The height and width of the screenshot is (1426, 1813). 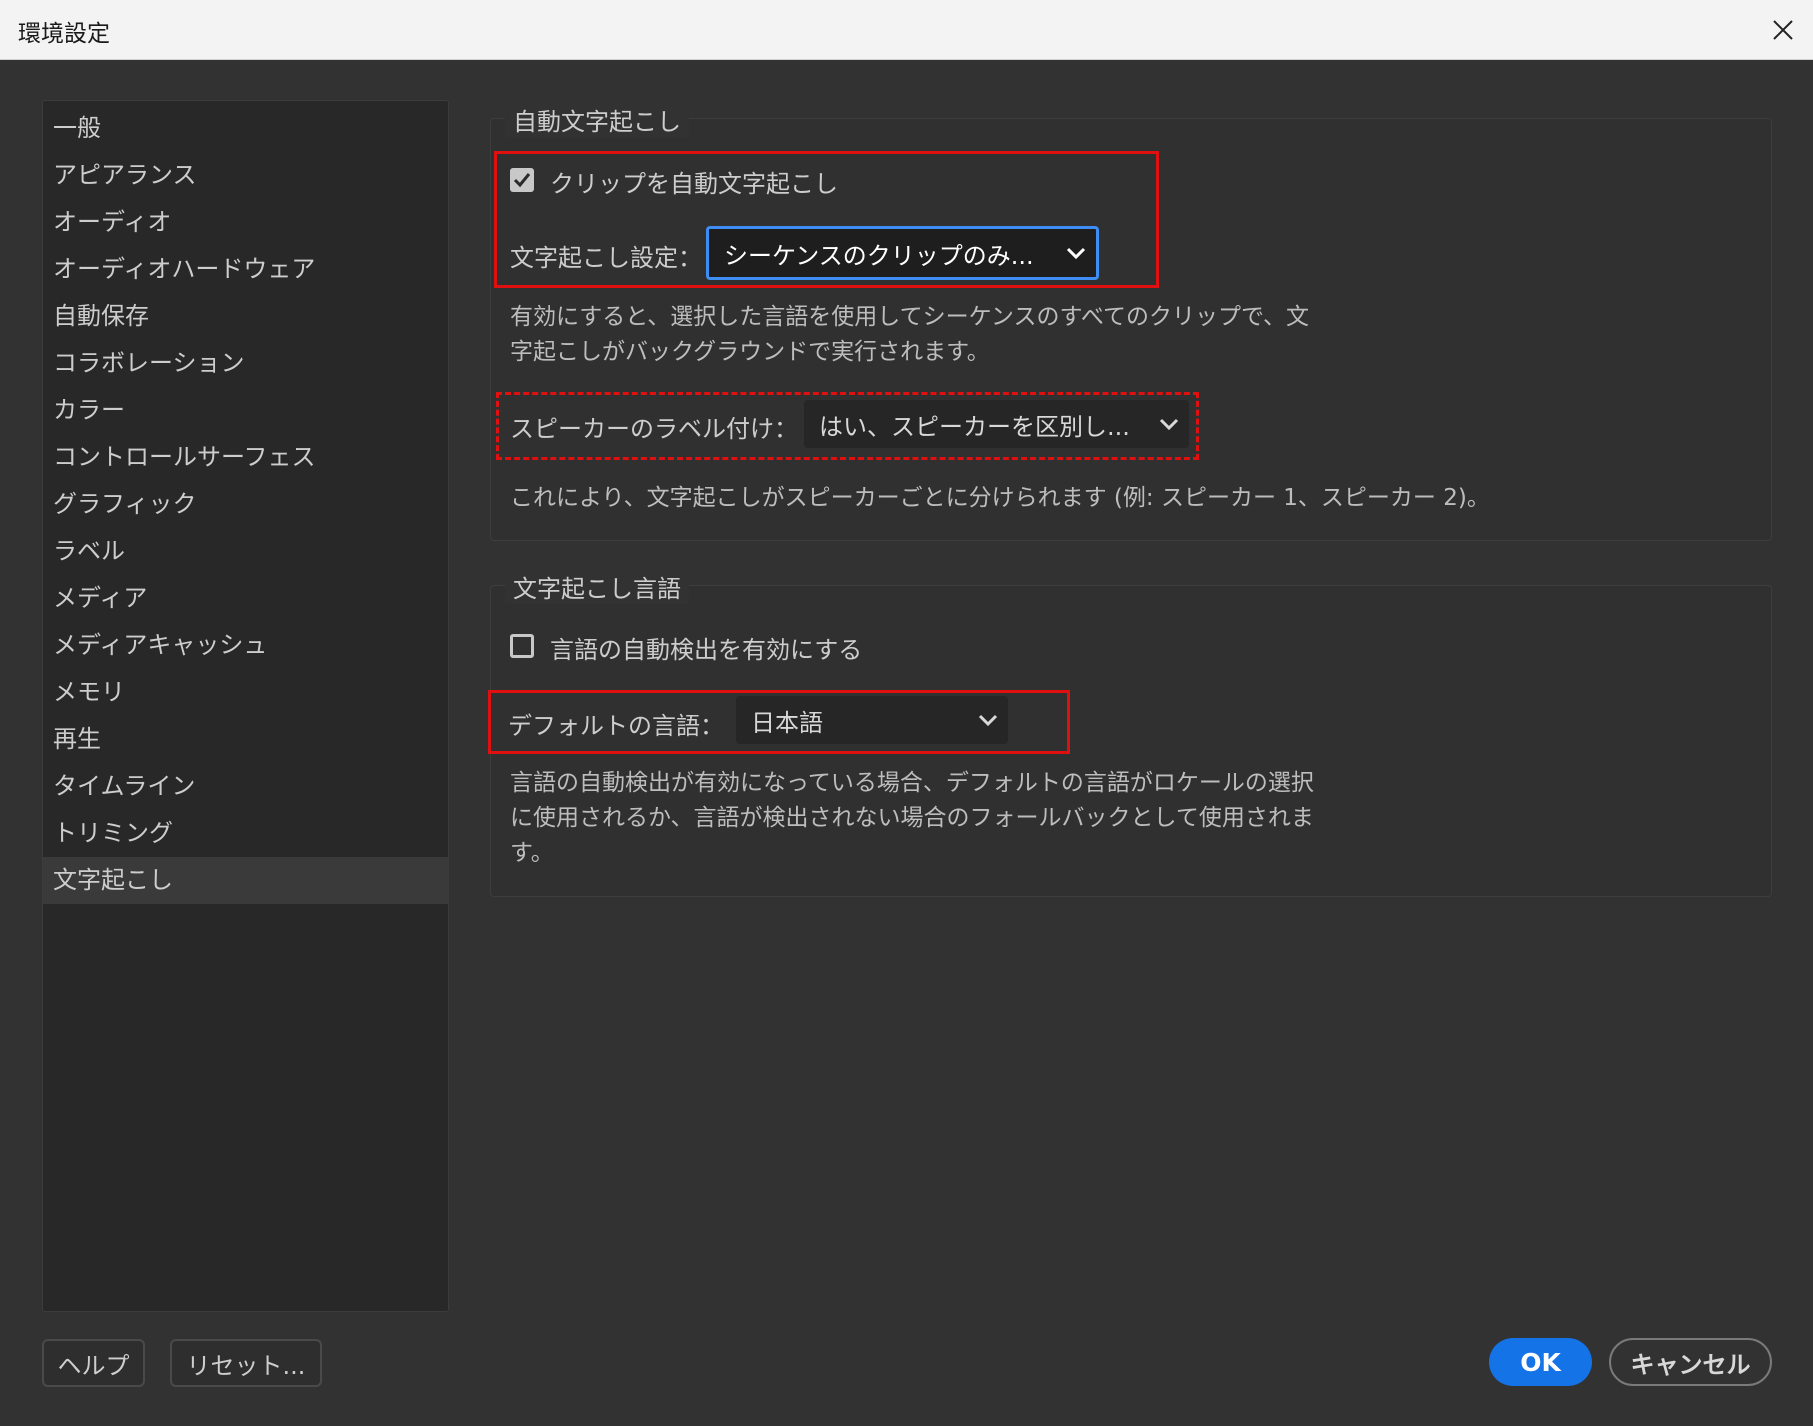 I want to click on window-title: 環境設定, so click(x=64, y=34).